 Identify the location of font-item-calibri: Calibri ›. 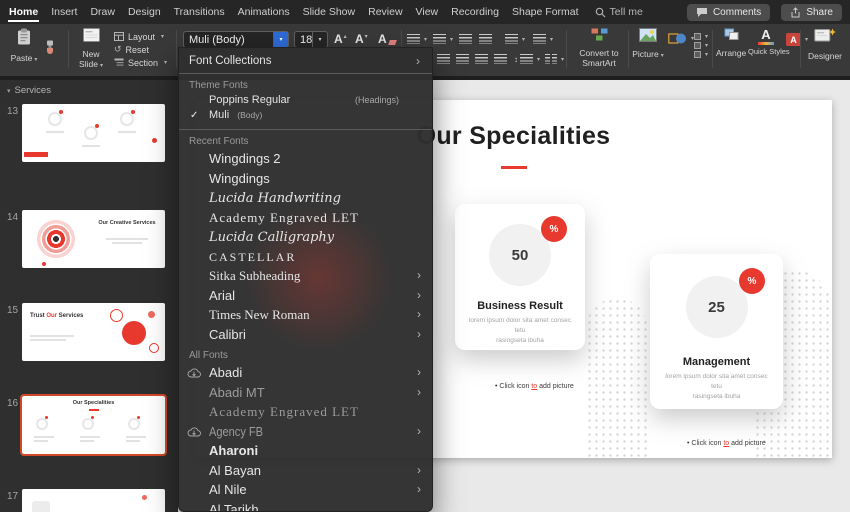
(305, 335).